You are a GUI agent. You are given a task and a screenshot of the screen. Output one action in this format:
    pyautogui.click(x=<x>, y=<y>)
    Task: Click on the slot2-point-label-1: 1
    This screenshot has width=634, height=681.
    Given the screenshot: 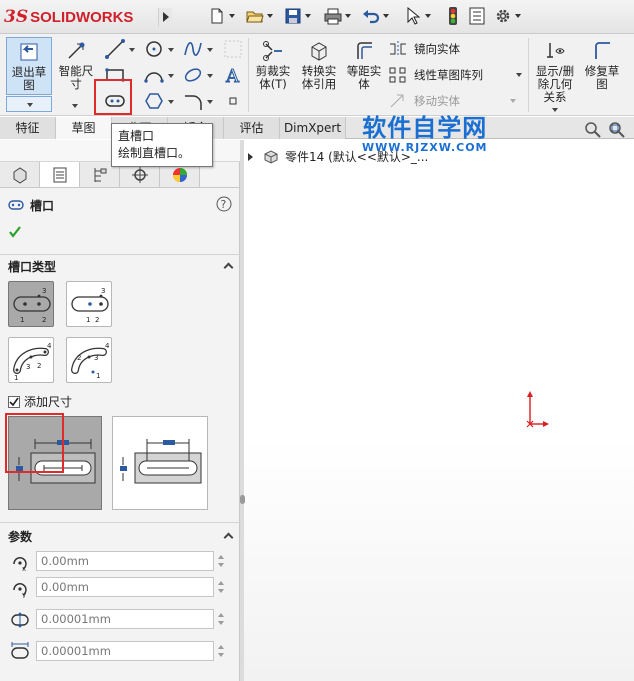 What is the action you would take?
    pyautogui.click(x=88, y=320)
    